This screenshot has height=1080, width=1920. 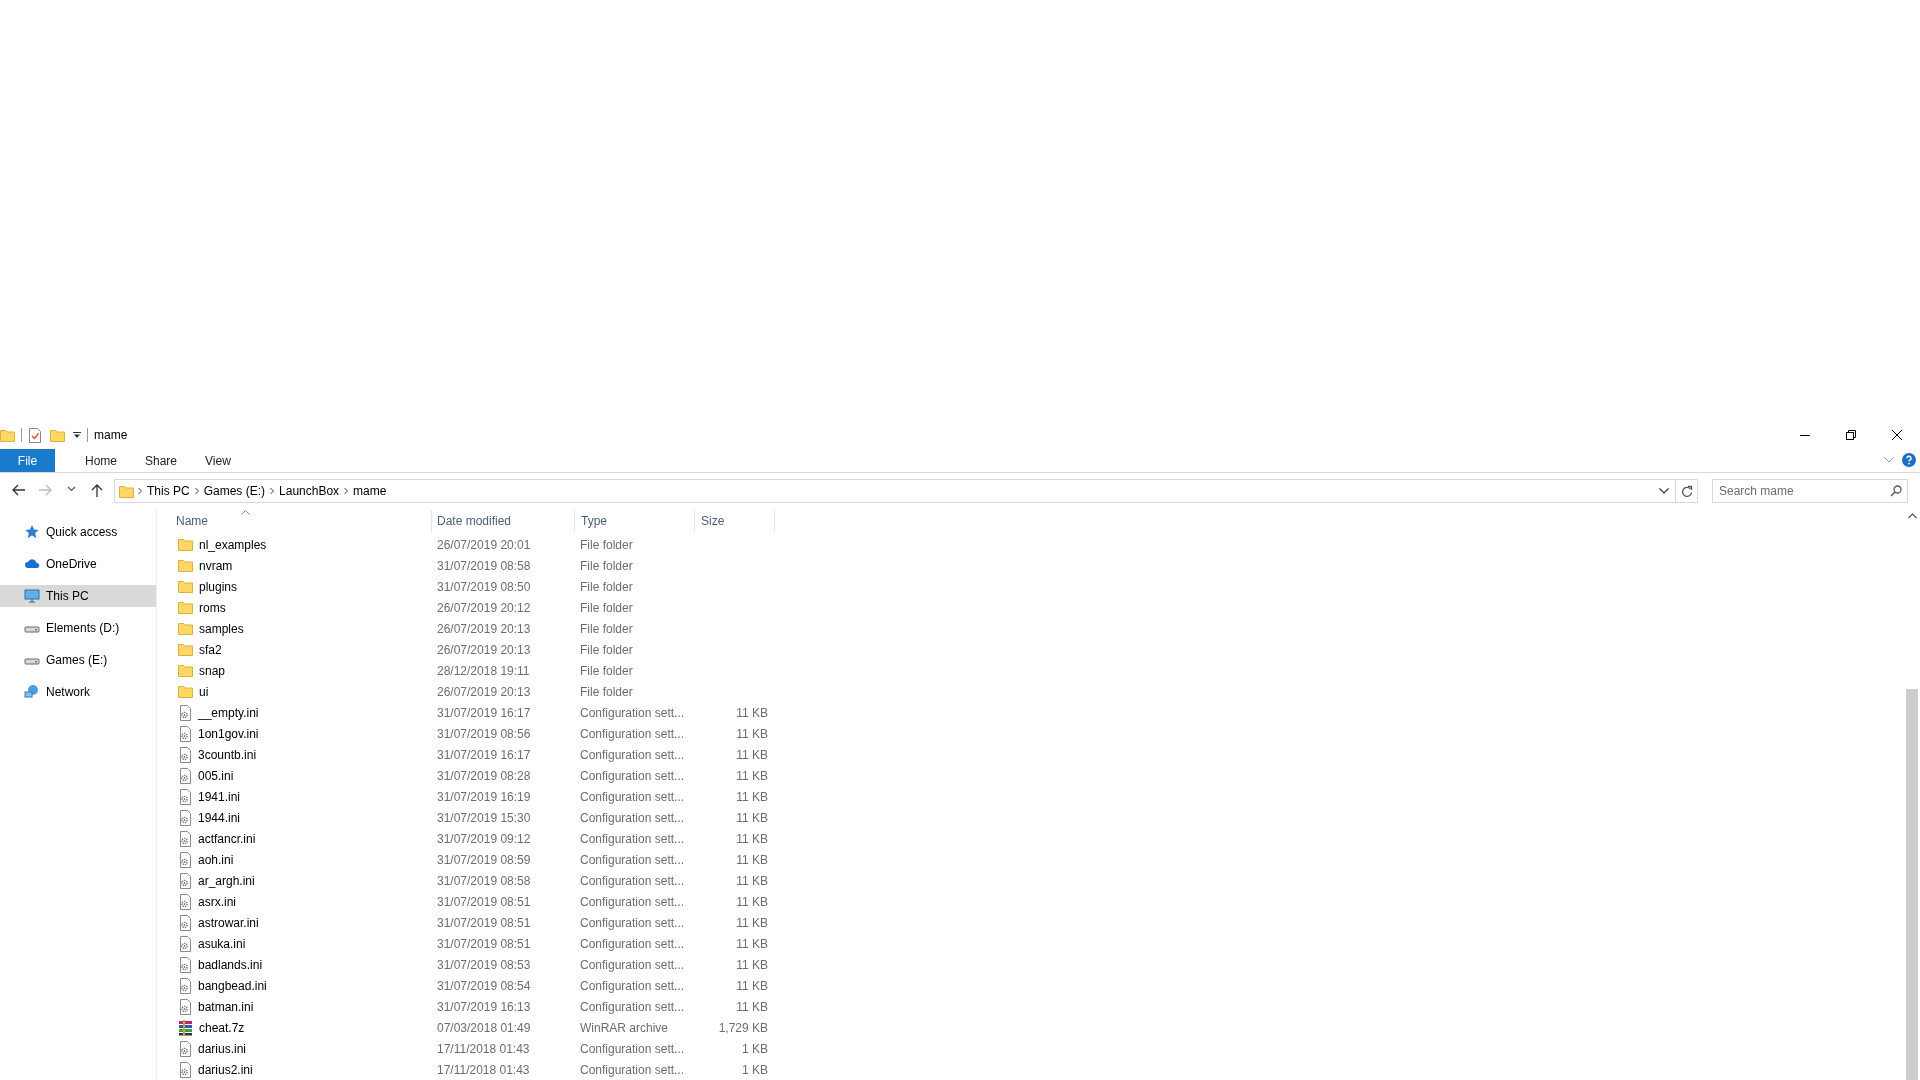 I want to click on ribbon-tab: View, so click(x=218, y=460).